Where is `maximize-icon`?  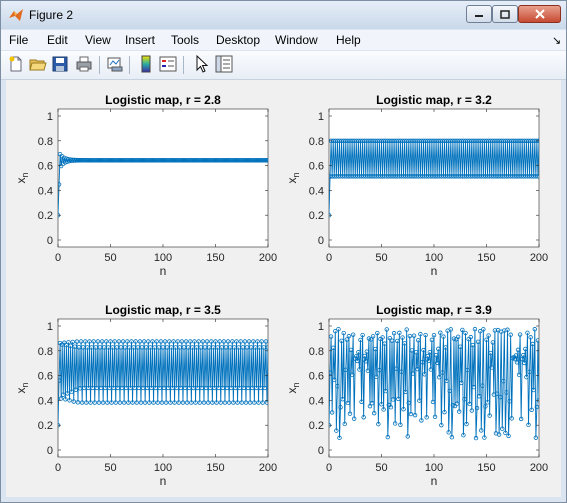
maximize-icon is located at coordinates (505, 14).